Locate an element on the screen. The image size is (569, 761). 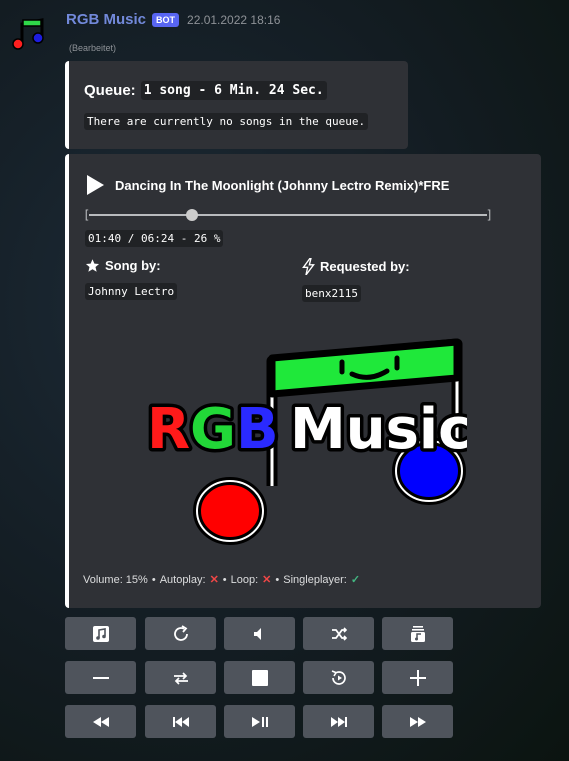
seek-forward-button is located at coordinates (417, 721).